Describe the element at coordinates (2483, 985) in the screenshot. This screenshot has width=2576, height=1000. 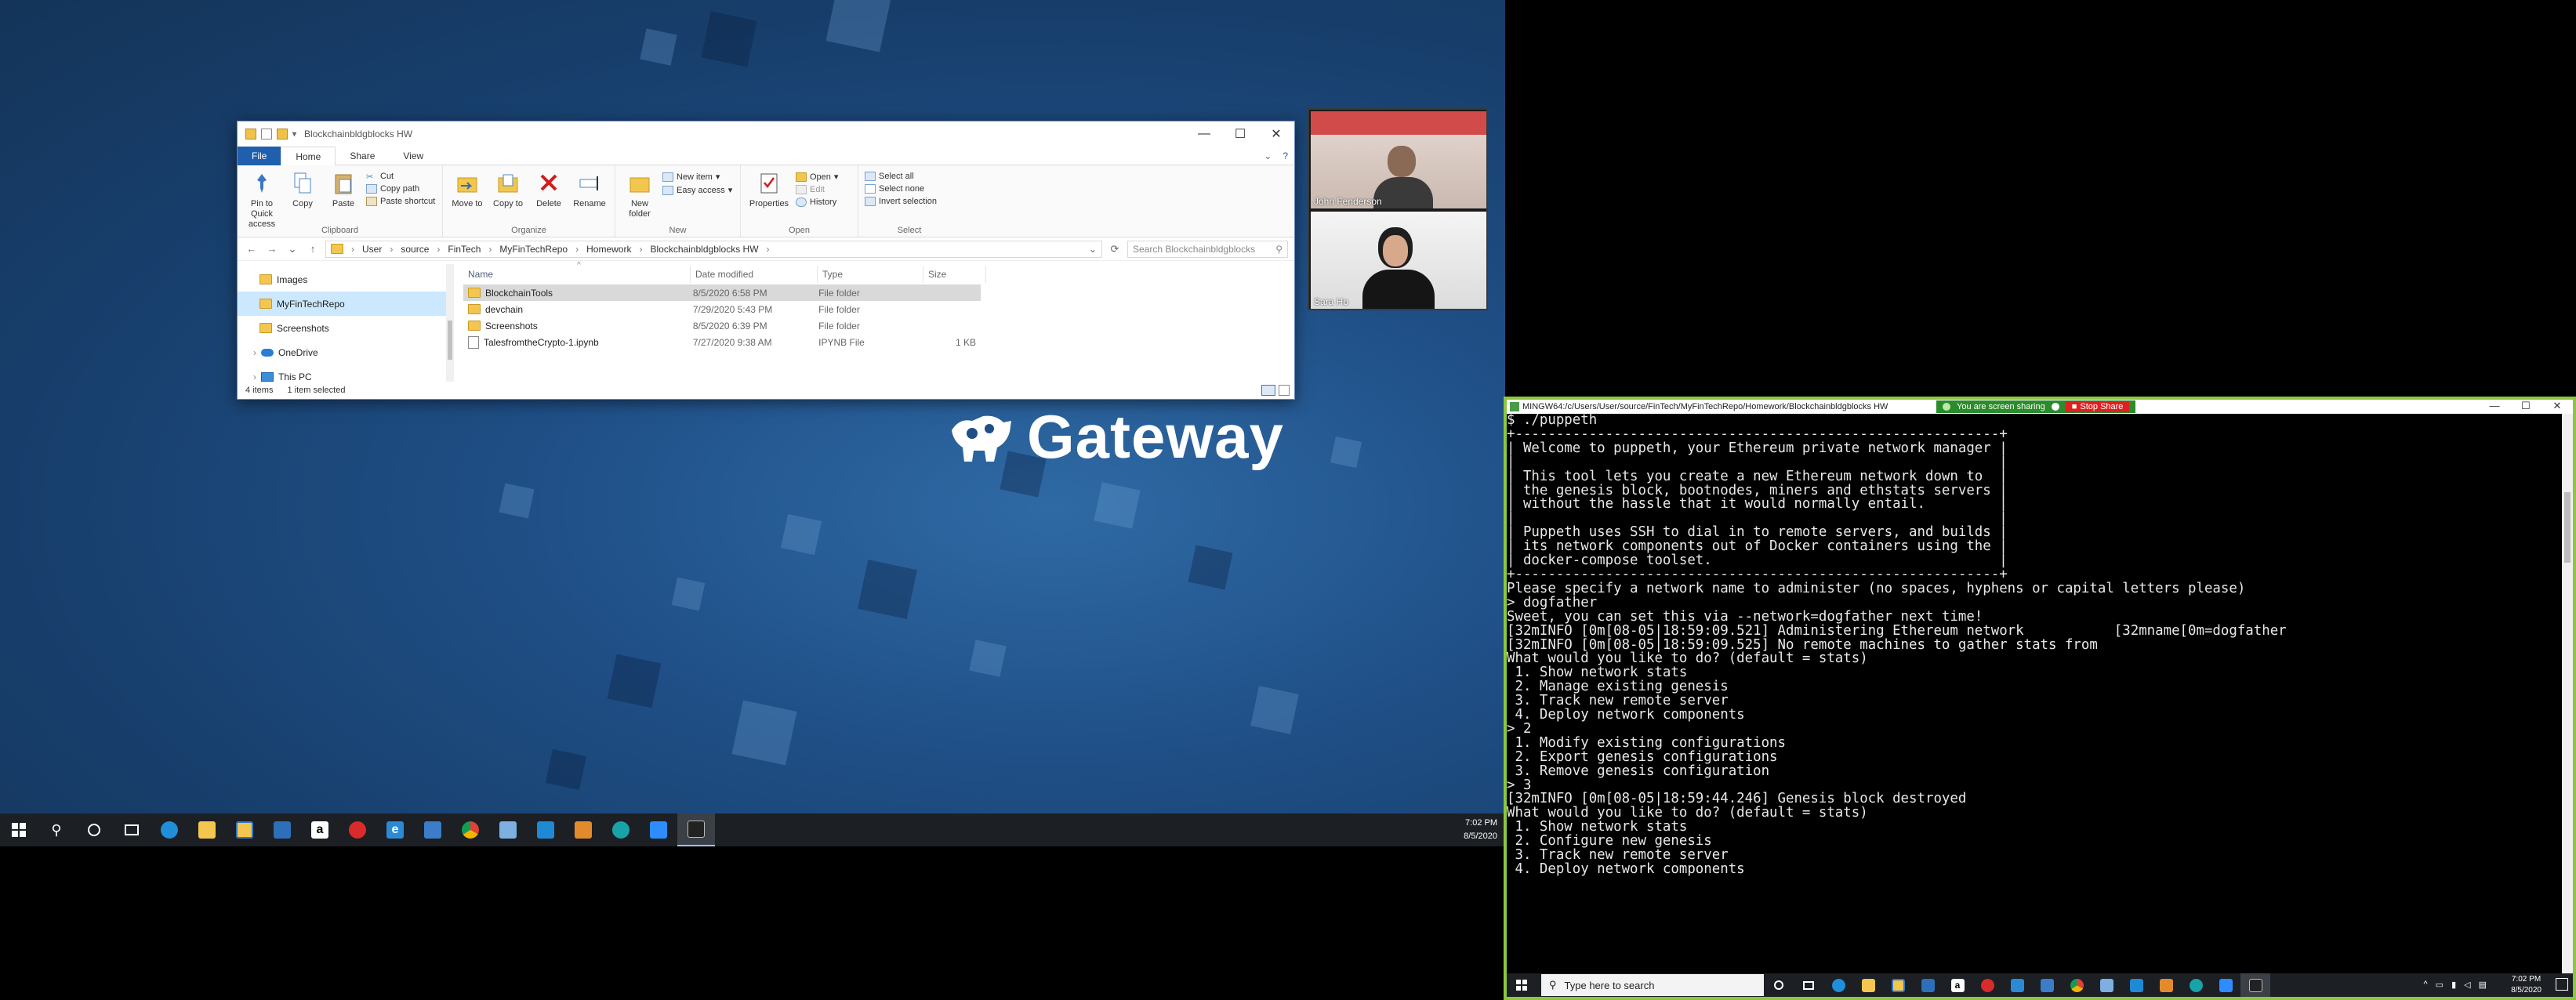
I see `keyboard-icon: ▤` at that location.